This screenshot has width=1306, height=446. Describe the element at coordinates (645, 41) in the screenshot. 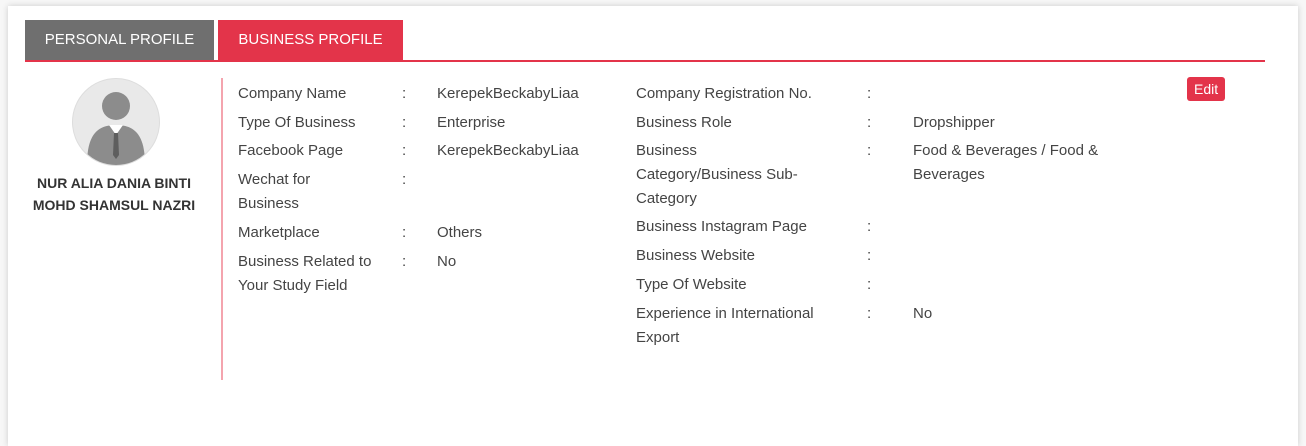

I see `profile-tabs: PERSONAL PROFILE BUSINESS PROFILE` at that location.